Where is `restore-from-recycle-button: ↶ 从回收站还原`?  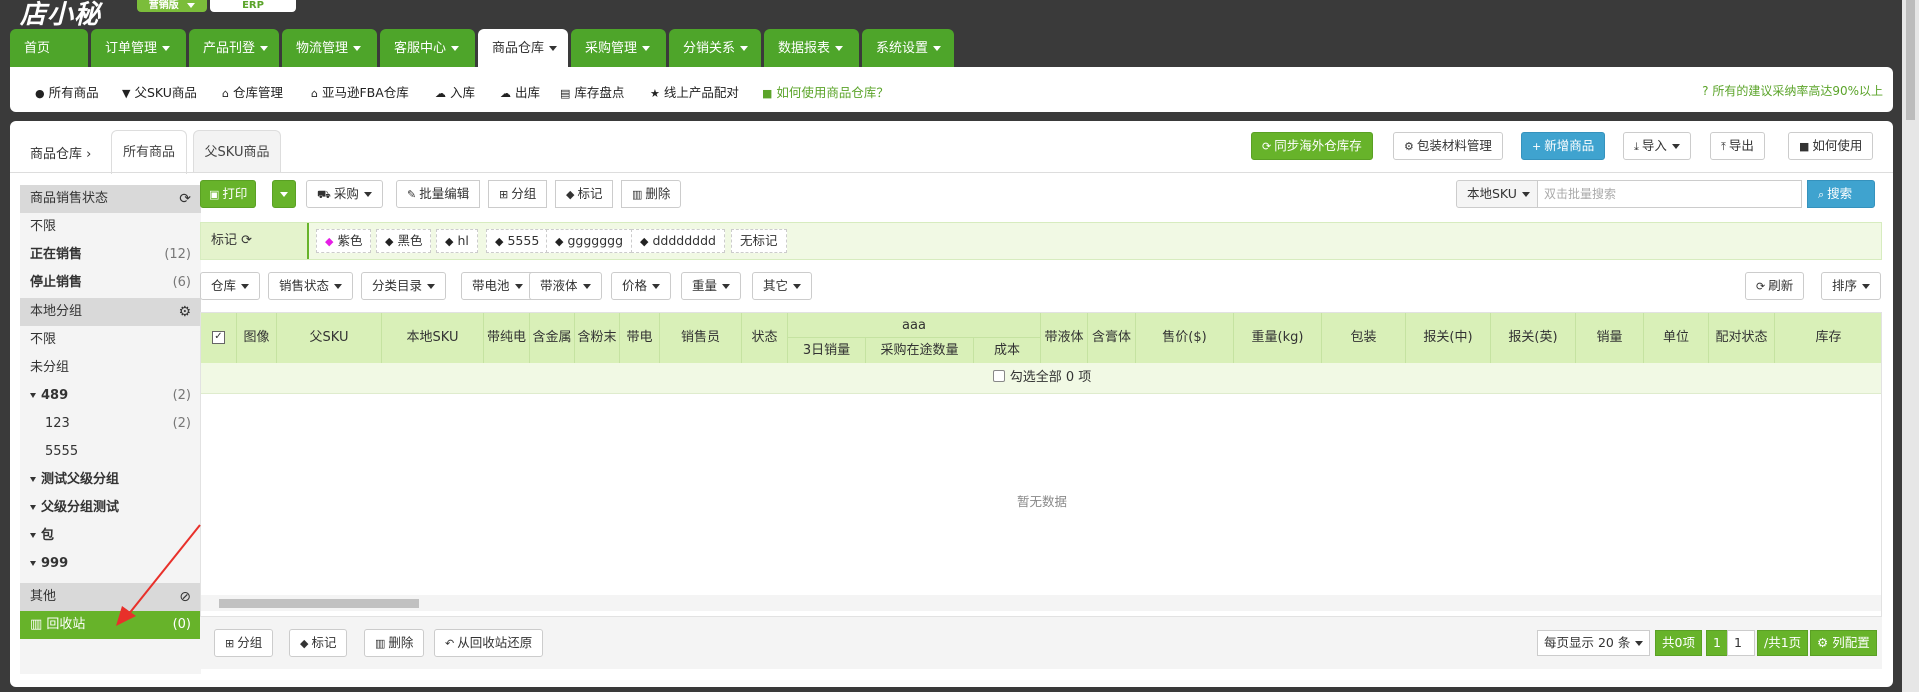
restore-from-recycle-button: ↶ 从回收站还原 is located at coordinates (489, 643).